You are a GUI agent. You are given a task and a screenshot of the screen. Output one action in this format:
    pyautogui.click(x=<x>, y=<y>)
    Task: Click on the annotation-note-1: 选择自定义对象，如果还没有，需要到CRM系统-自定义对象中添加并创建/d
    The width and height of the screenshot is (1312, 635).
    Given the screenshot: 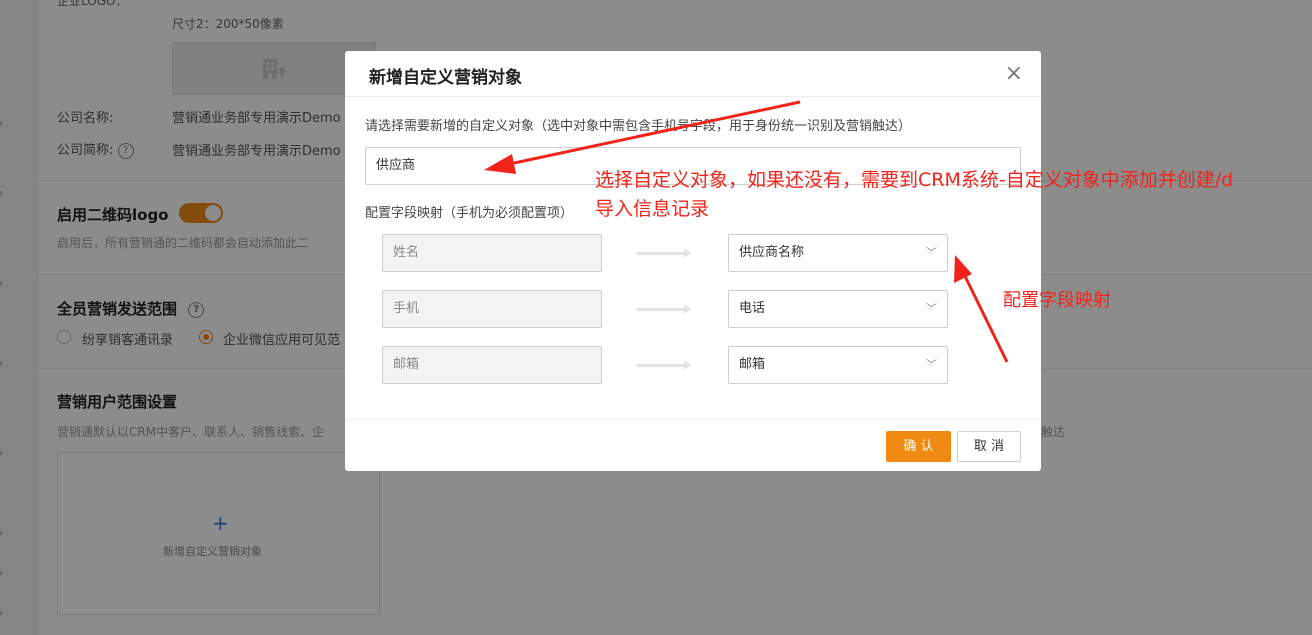 What is the action you would take?
    pyautogui.click(x=914, y=180)
    